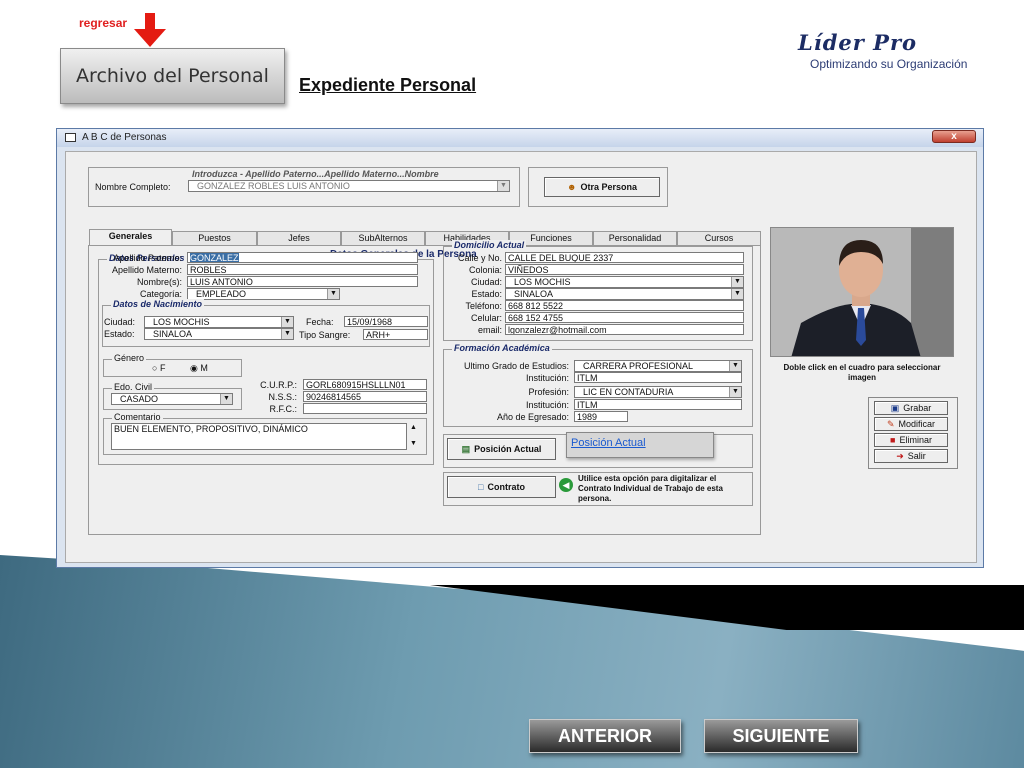 The width and height of the screenshot is (1024, 768). Describe the element at coordinates (911, 440) in the screenshot. I see `eliminar-button: ■ Eliminar` at that location.